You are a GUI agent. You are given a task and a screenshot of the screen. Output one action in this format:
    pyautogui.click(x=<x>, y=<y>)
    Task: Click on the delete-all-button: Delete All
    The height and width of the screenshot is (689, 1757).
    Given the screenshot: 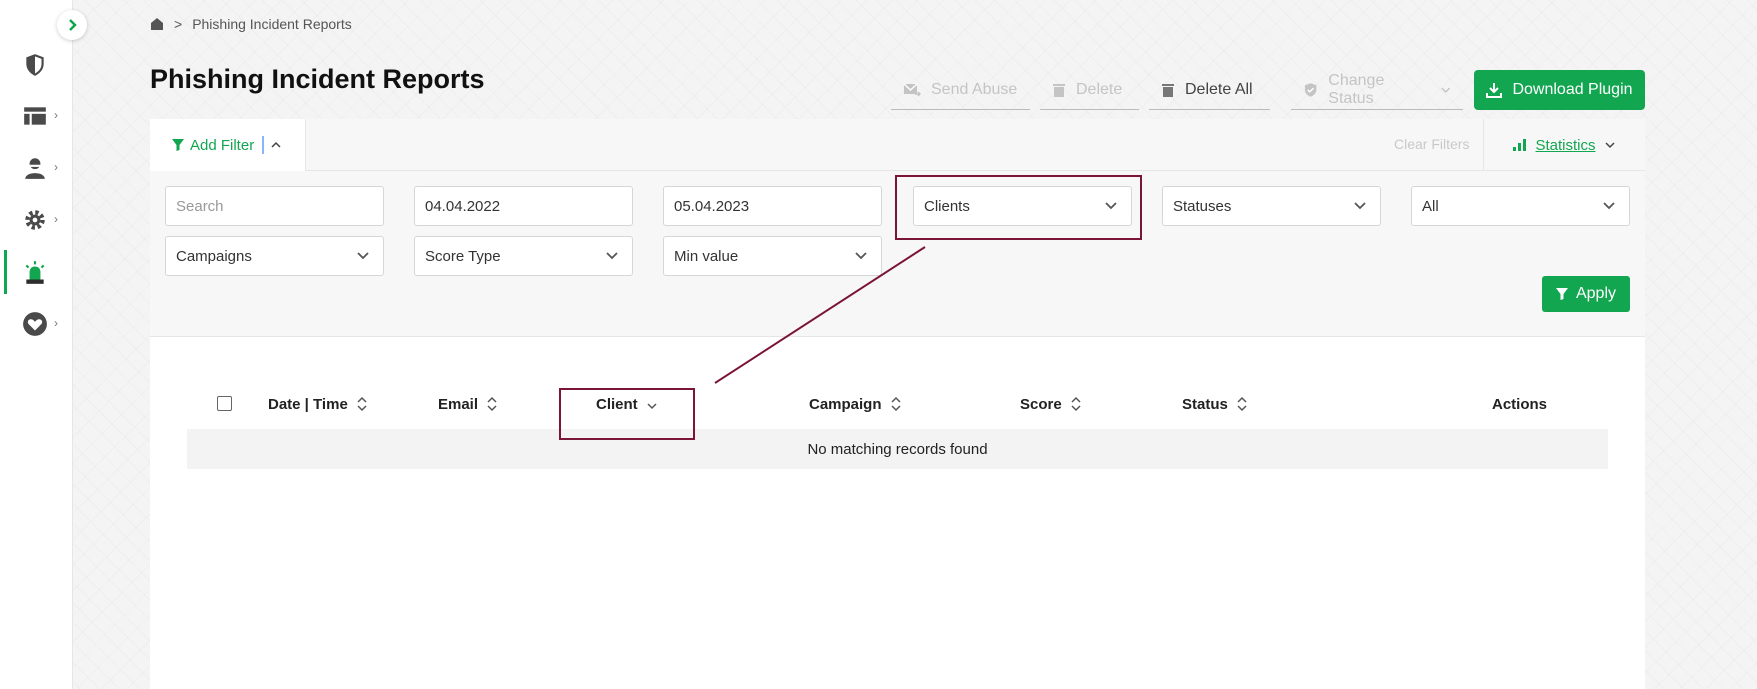 What is the action you would take?
    pyautogui.click(x=1209, y=90)
    